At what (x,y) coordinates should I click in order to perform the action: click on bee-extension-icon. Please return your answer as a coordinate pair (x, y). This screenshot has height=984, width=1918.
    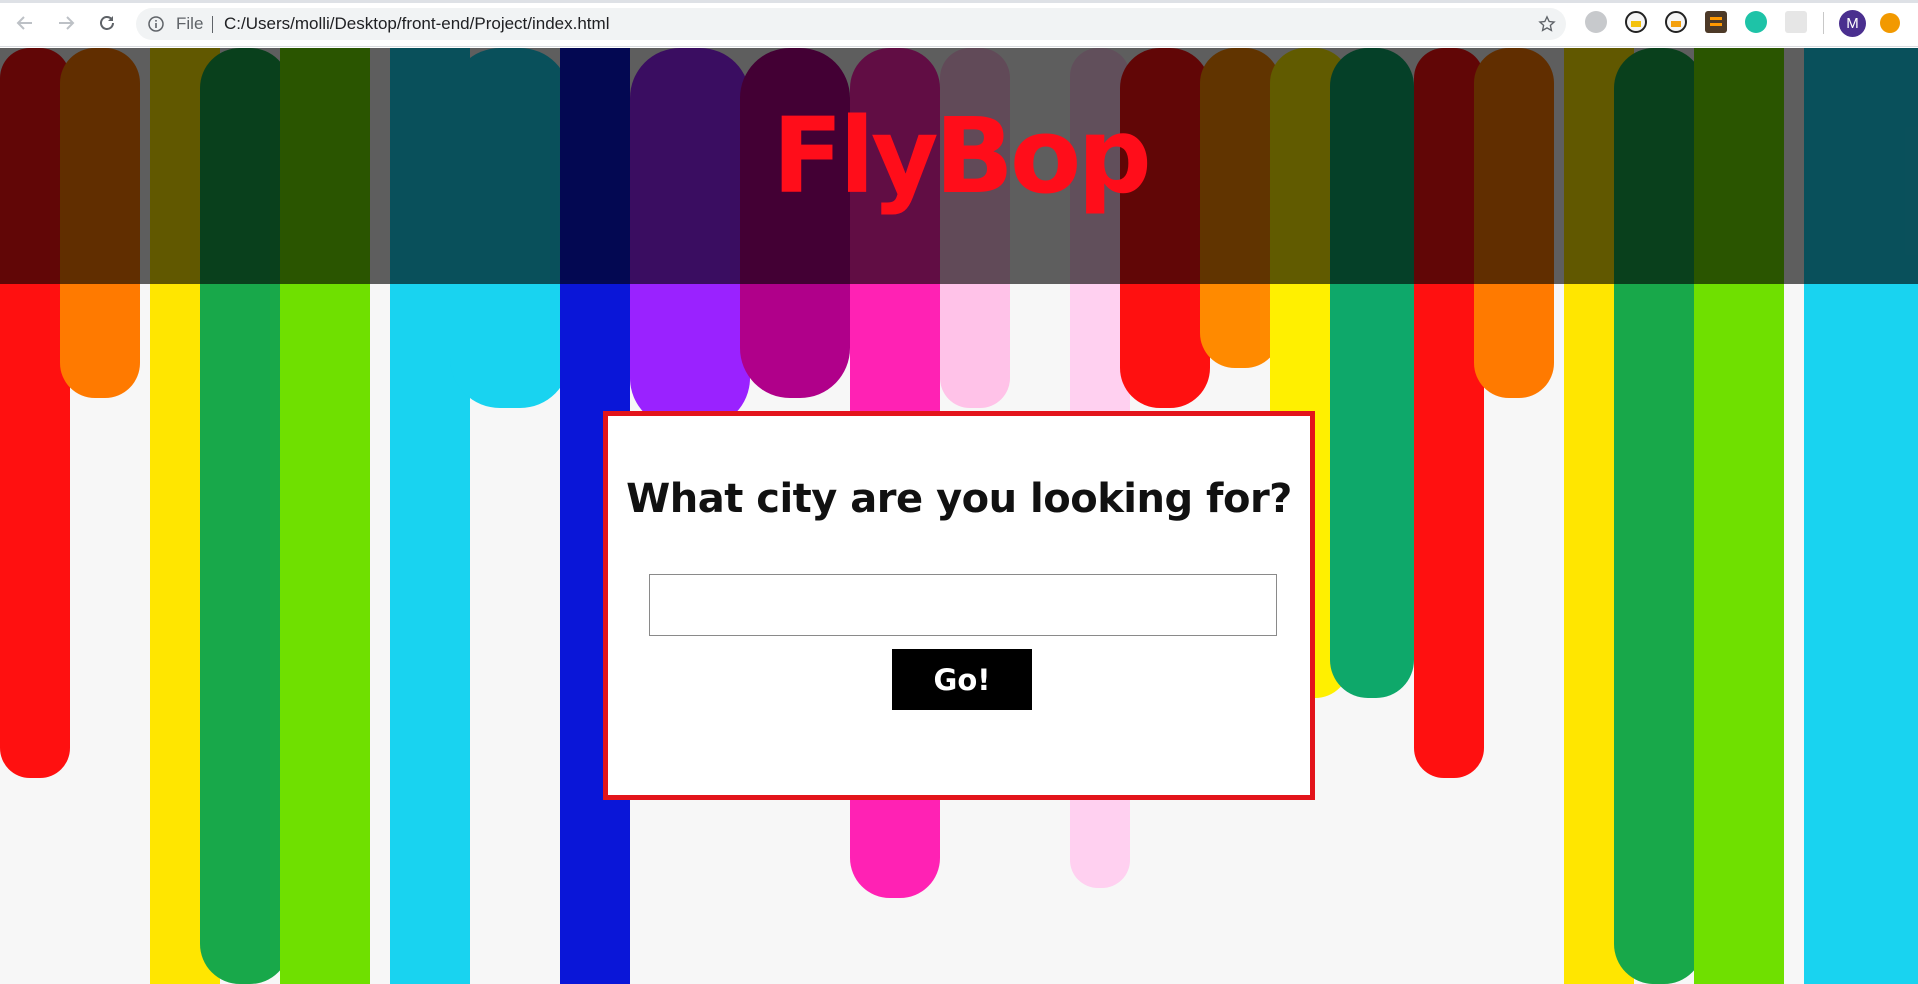
    Looking at the image, I should click on (1636, 22).